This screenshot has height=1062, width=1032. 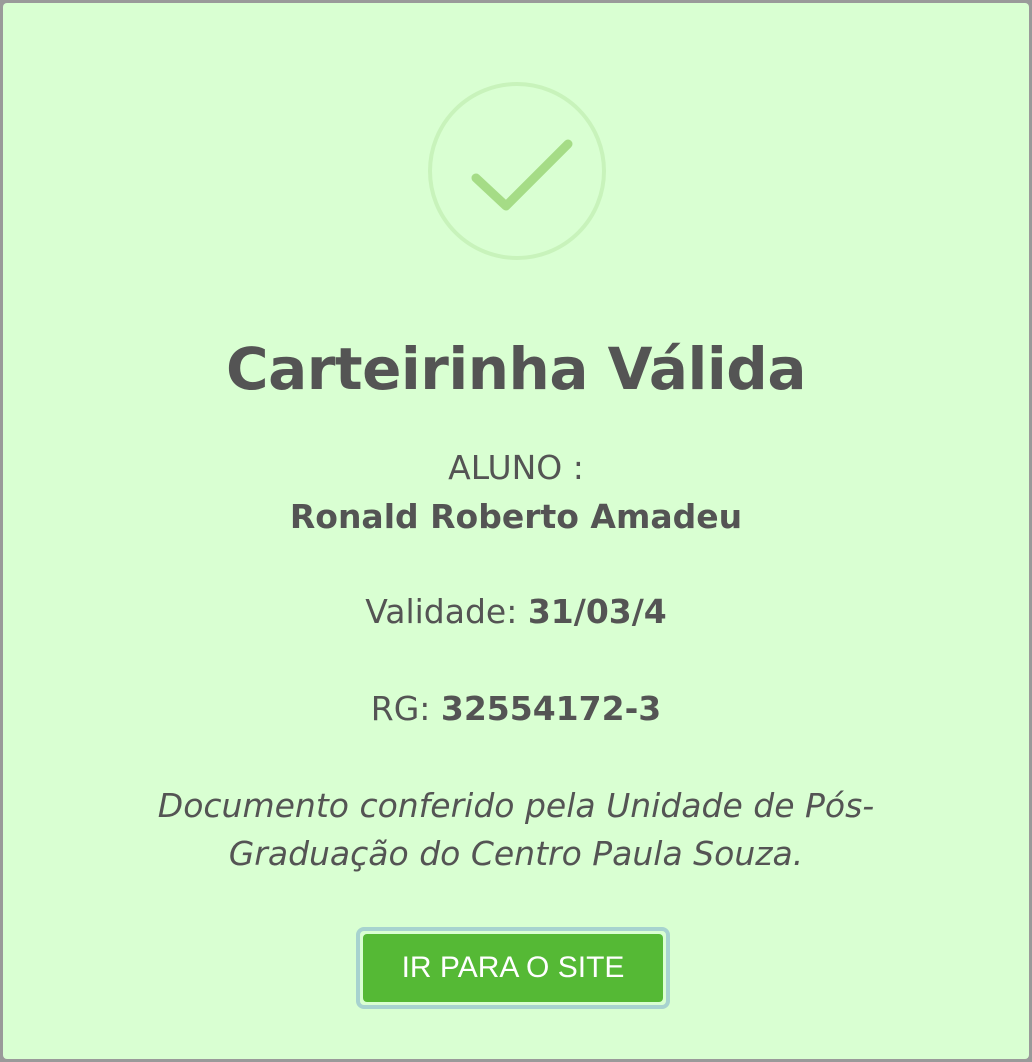 I want to click on student-label: ALUNO :, so click(x=516, y=467).